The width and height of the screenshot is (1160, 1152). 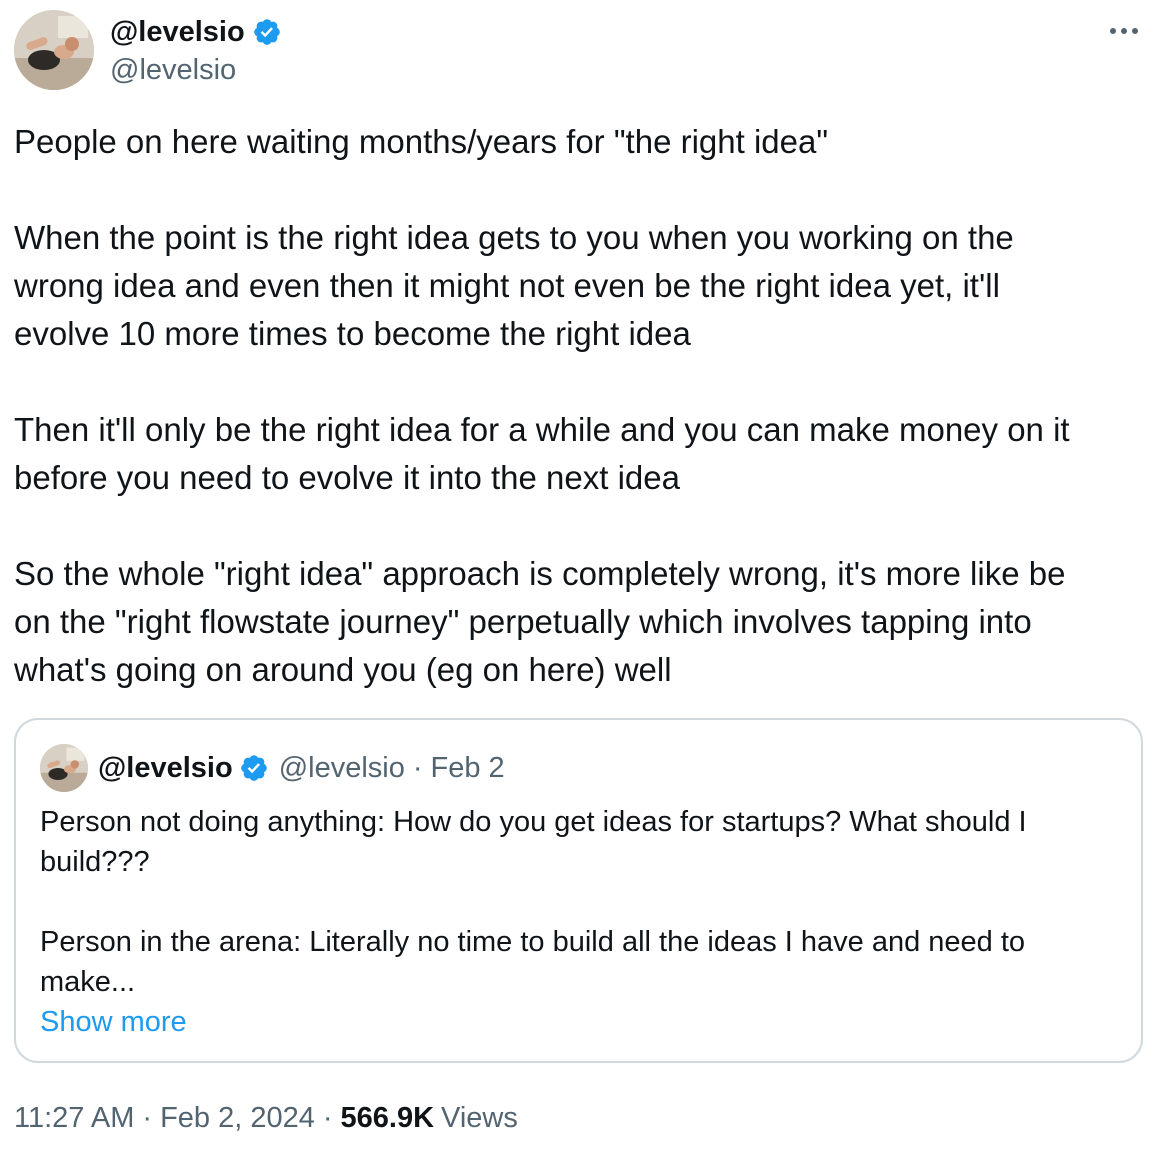 I want to click on more-options-button, so click(x=1124, y=31).